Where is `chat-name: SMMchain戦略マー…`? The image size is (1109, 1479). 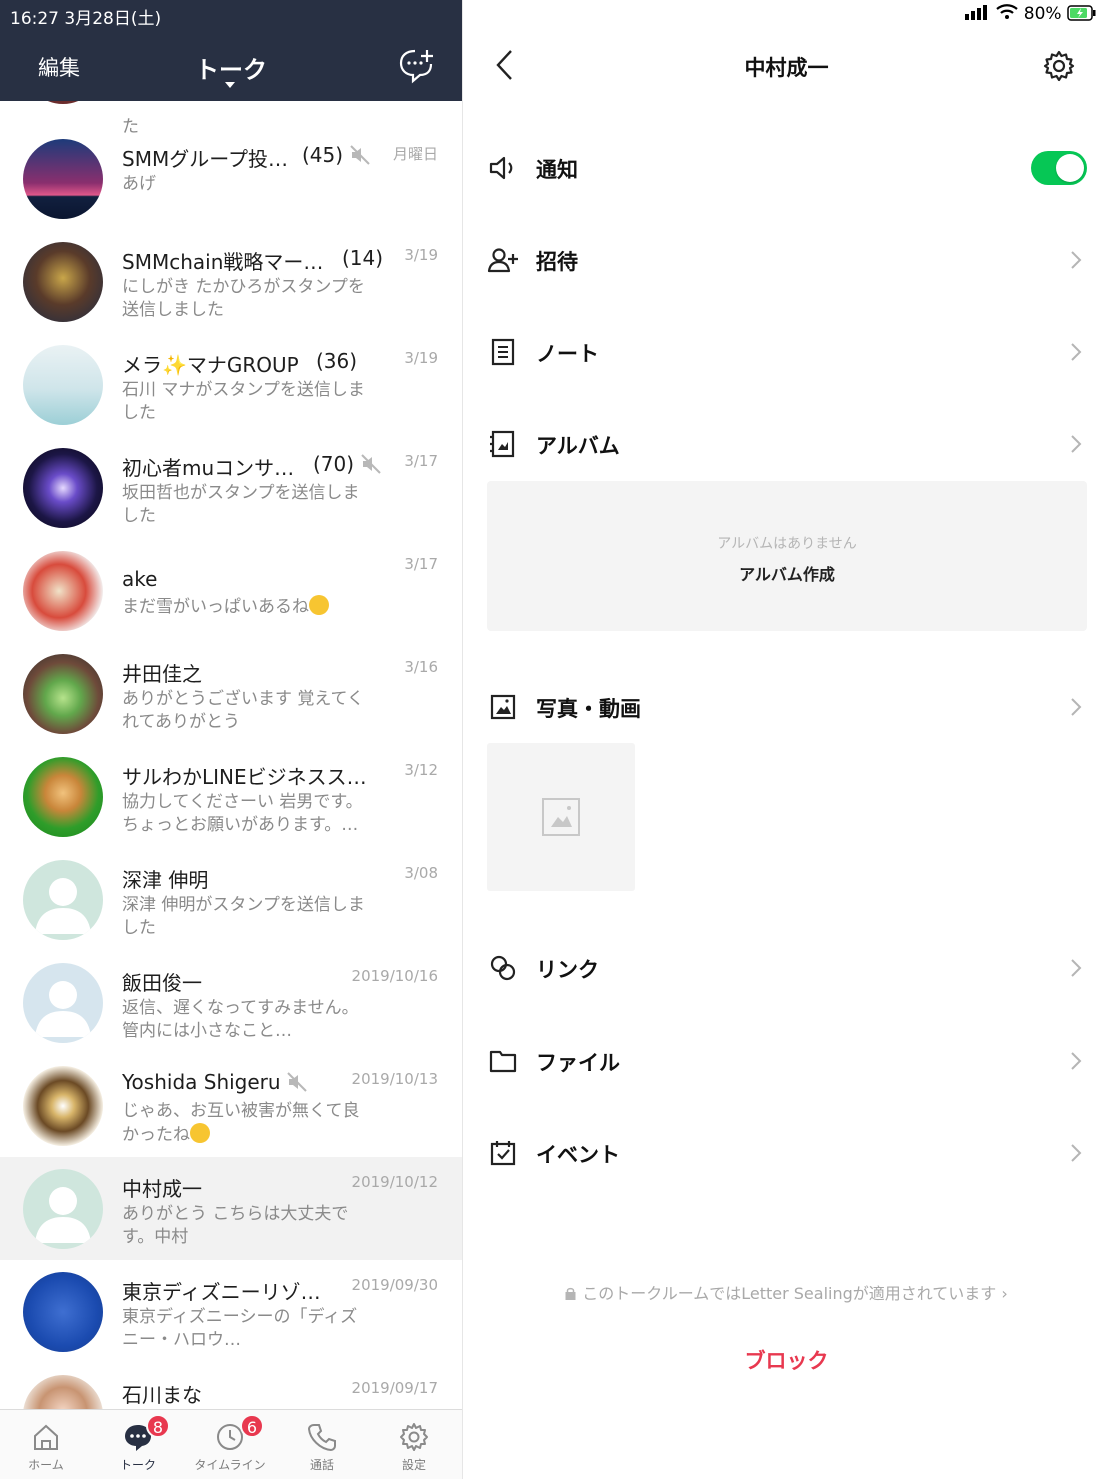
chat-name: SMMchain戦略マー… is located at coordinates (223, 262).